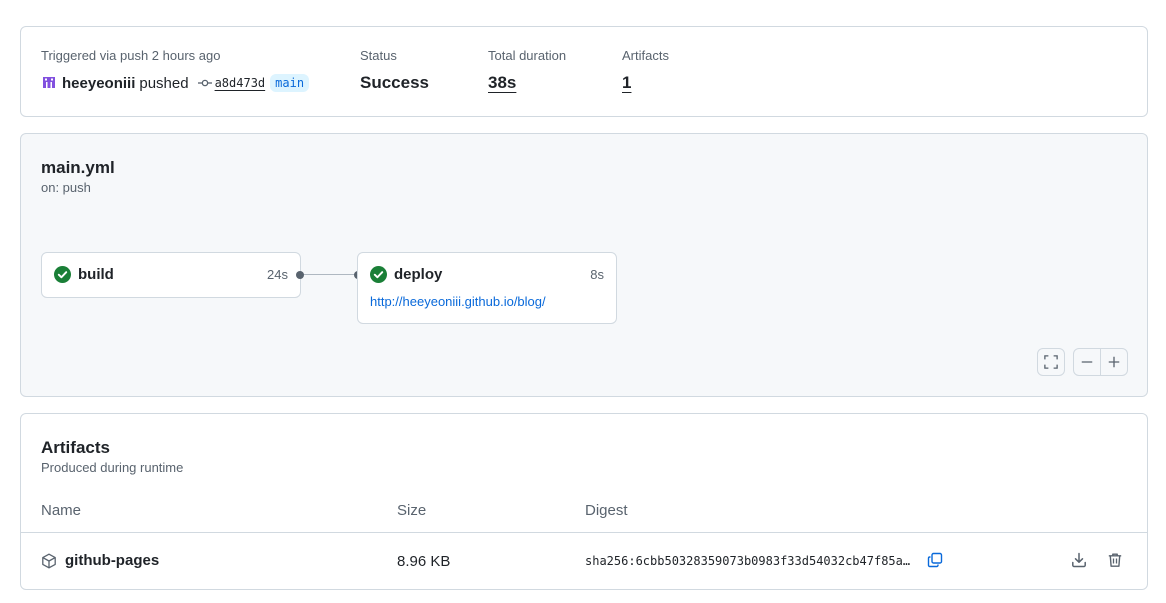 This screenshot has height=603, width=1166. What do you see at coordinates (1115, 560) in the screenshot?
I see `trash-icon` at bounding box center [1115, 560].